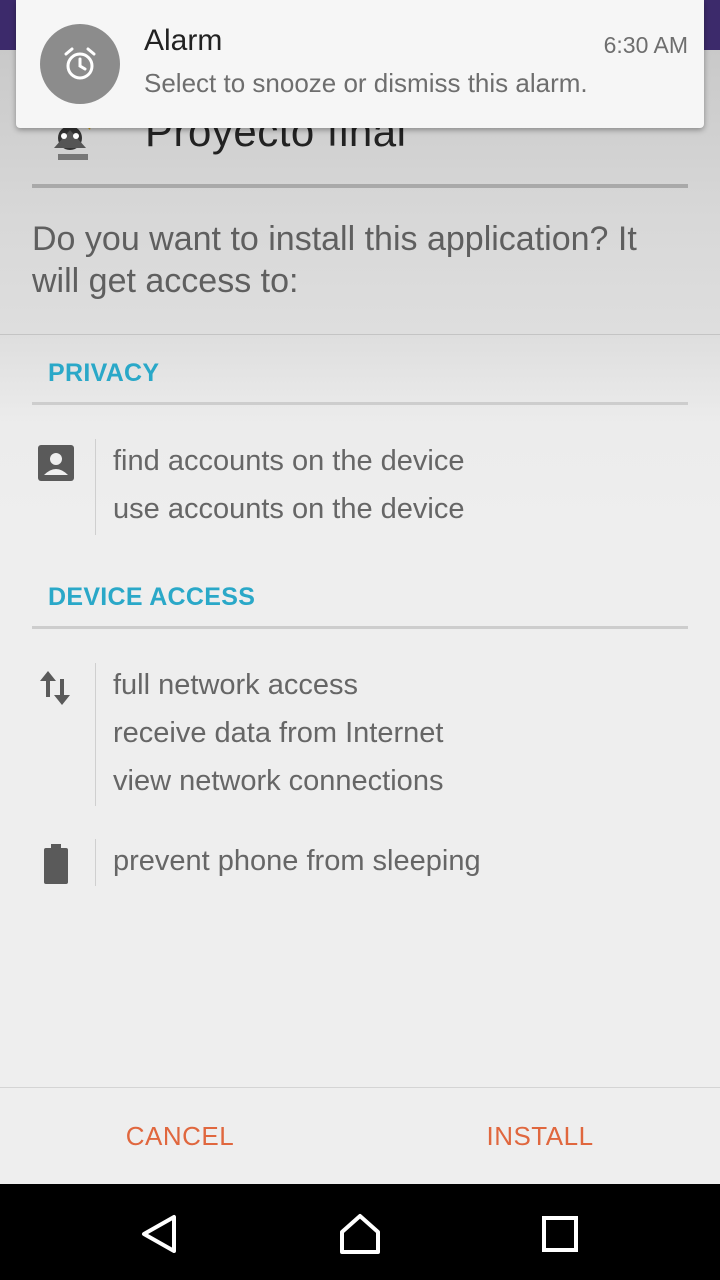  Describe the element at coordinates (56, 463) in the screenshot. I see `account-icon` at that location.